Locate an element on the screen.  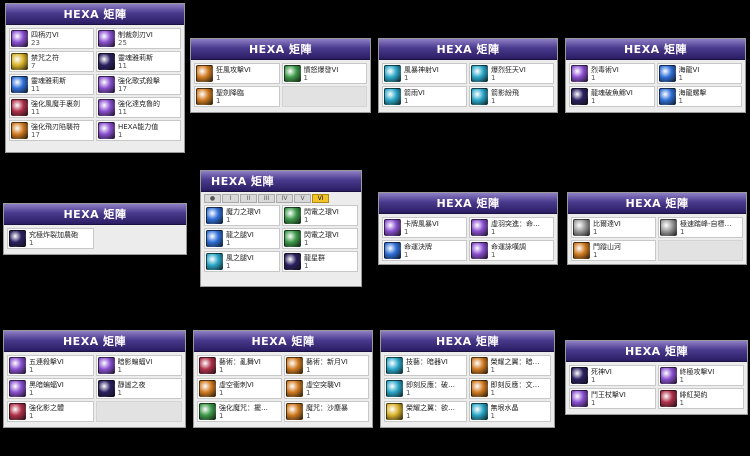
skill-slot: 虛空衝刺VI 1 is located at coordinates (239, 388).